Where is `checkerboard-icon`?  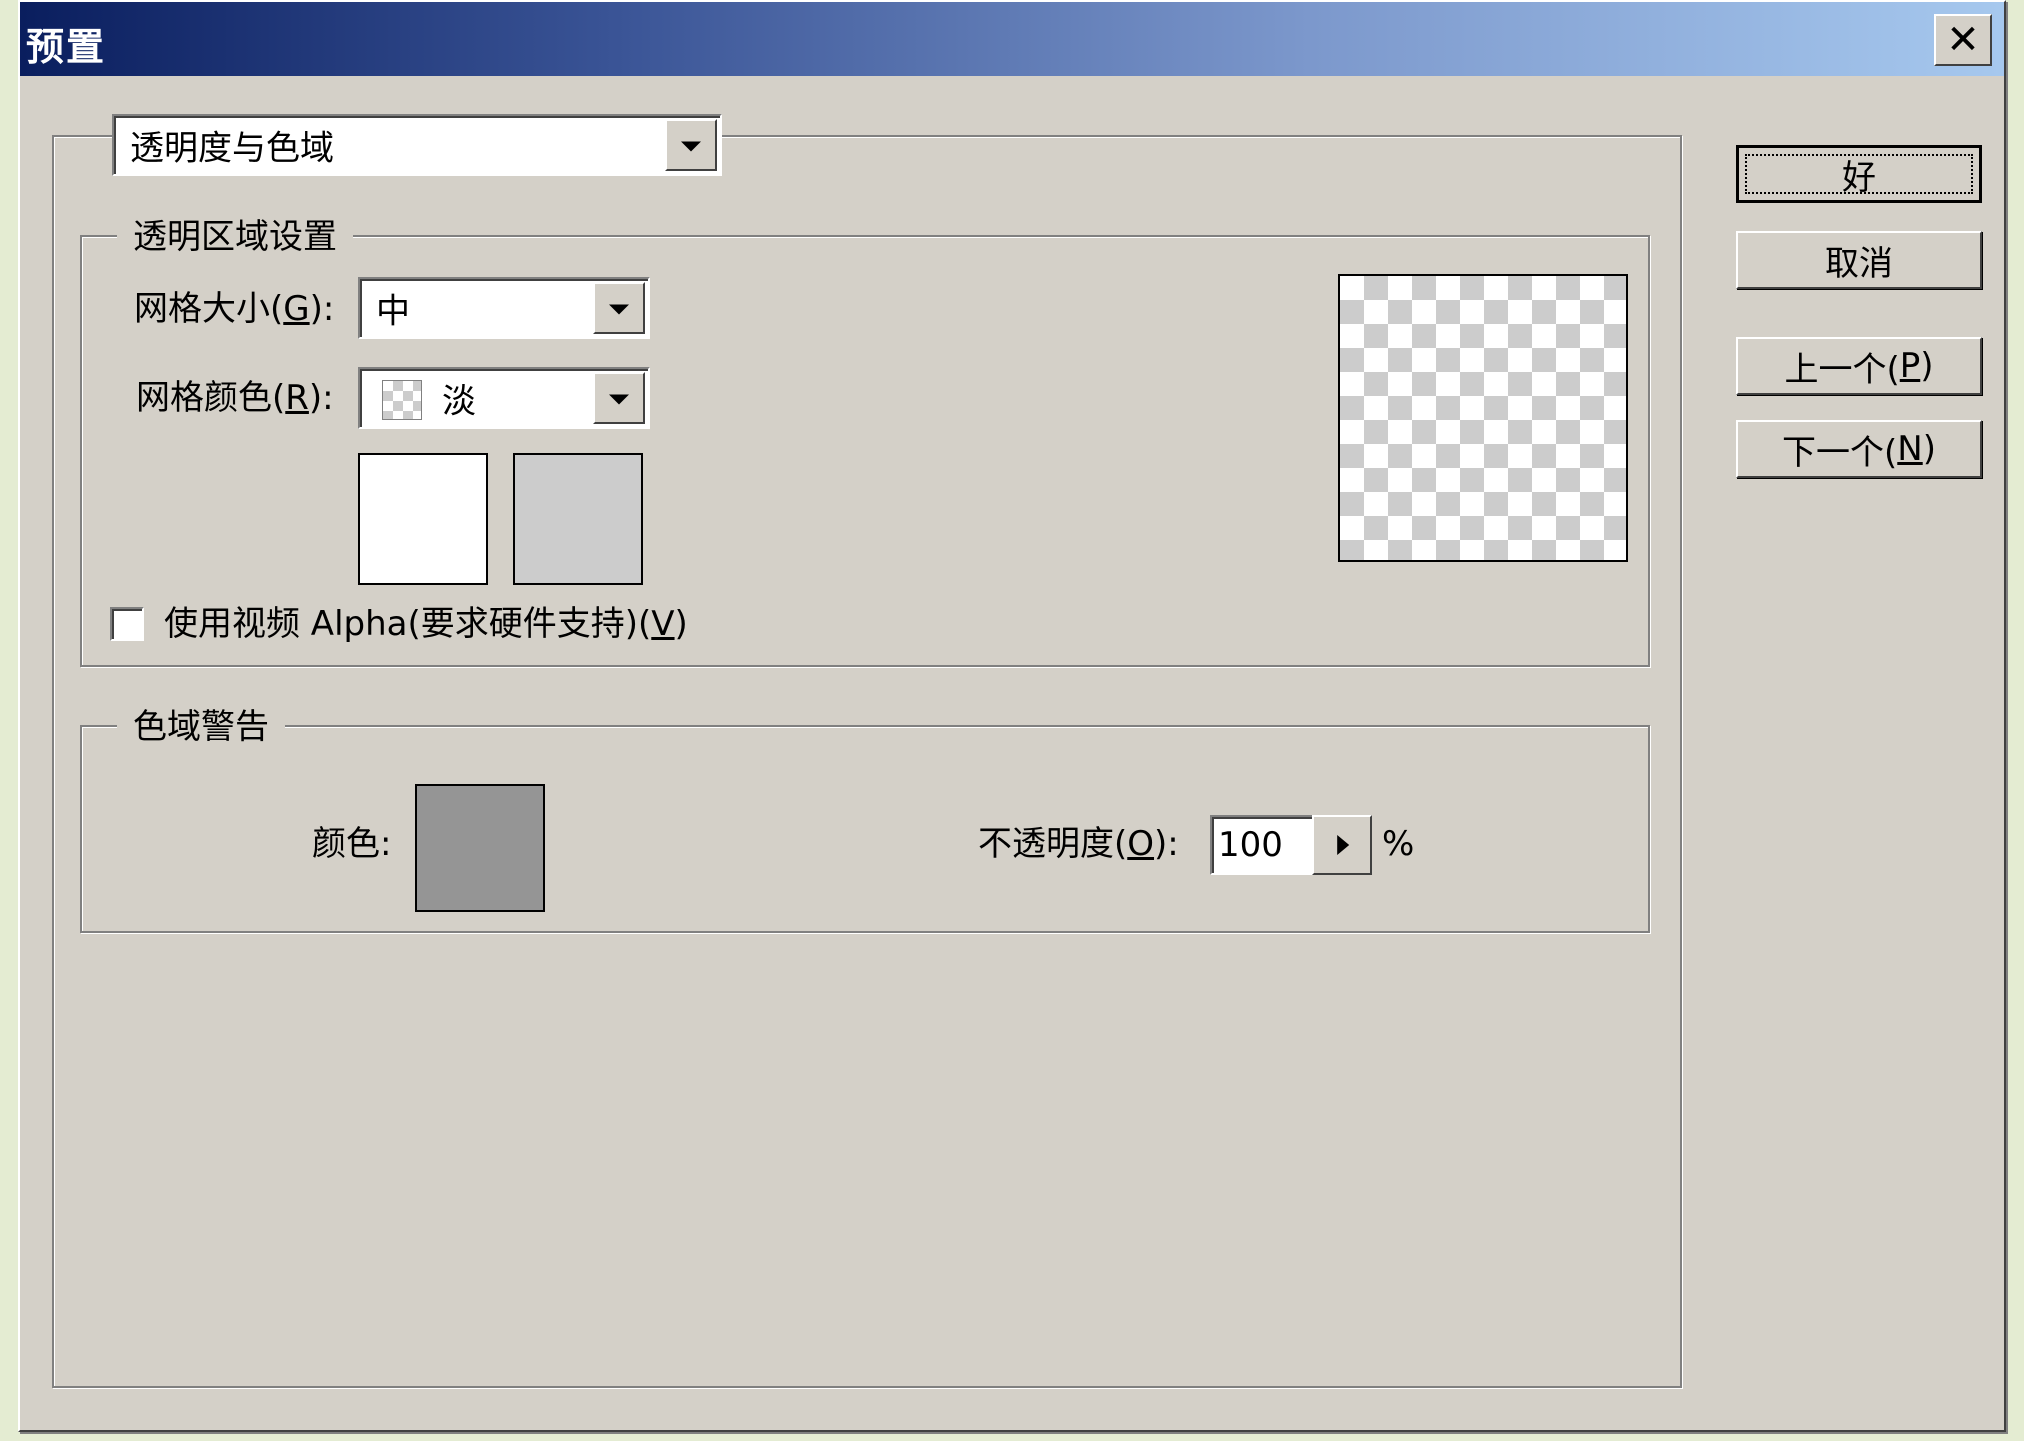
checkerboard-icon is located at coordinates (402, 400).